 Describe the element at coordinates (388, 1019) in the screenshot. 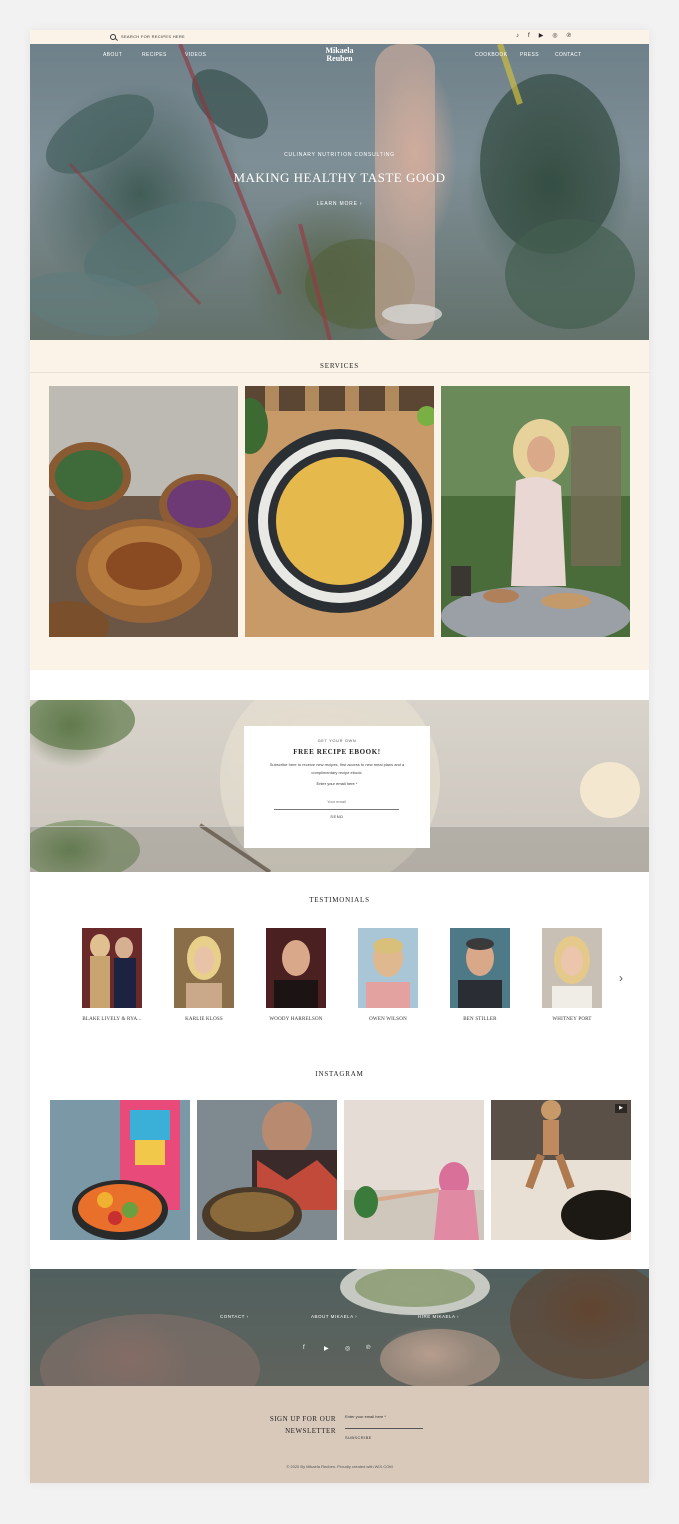

I see `testimonial-name: OWEN WILSON` at that location.